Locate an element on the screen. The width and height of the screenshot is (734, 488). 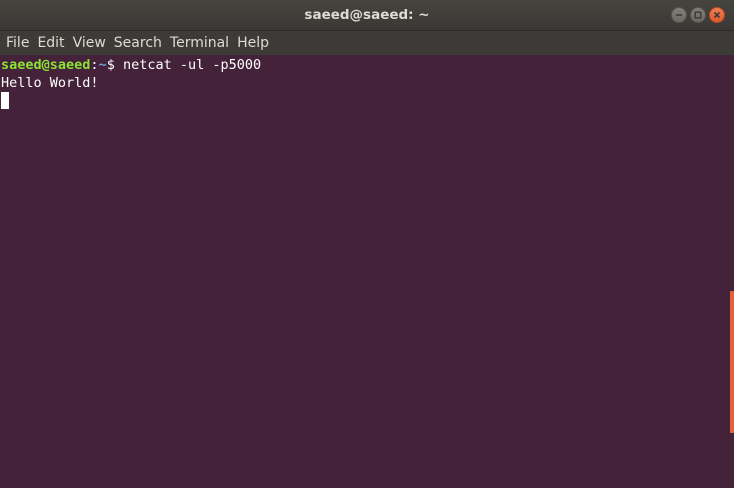
window-title: saeed@saeed: ~ is located at coordinates (367, 15).